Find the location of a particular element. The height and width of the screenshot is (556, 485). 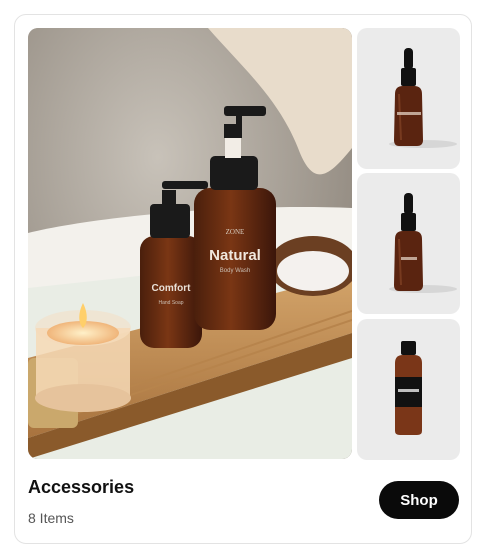

card-title: Accessories is located at coordinates (81, 487).